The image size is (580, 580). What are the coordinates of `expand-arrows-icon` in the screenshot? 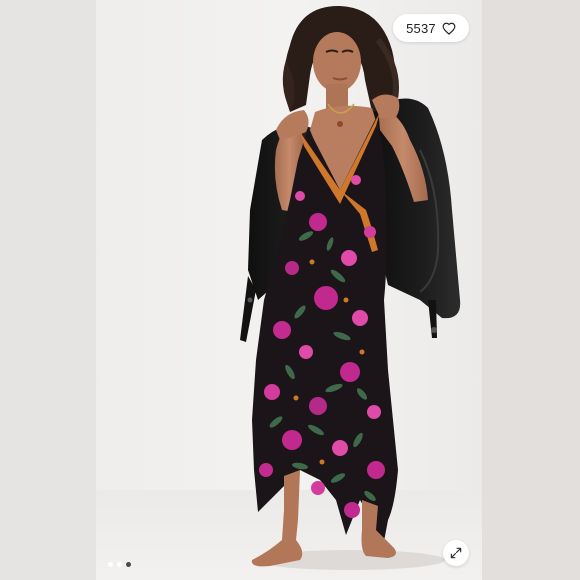 It's located at (456, 553).